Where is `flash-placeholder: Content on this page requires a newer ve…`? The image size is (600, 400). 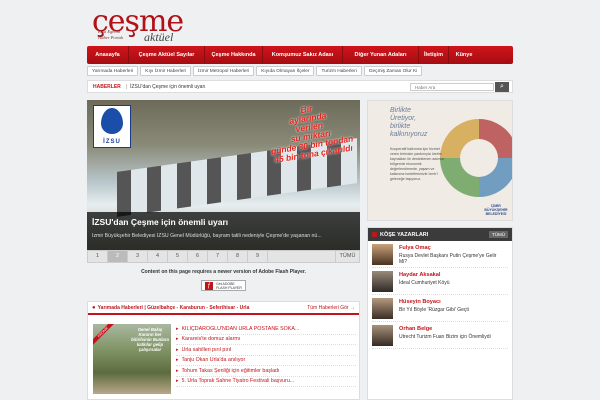
flash-placeholder: Content on this page requires a newer ve… is located at coordinates (223, 281).